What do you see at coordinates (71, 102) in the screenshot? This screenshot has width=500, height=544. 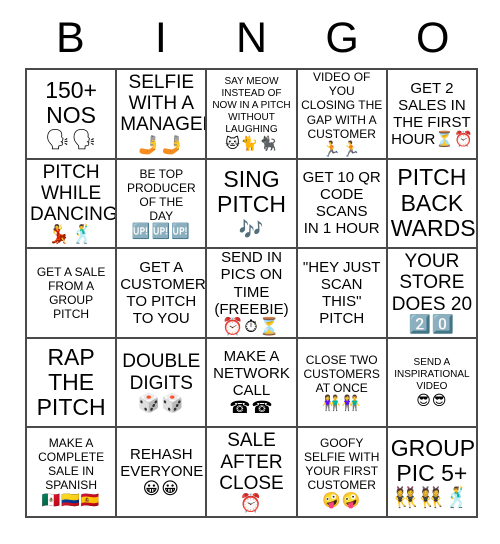 I see `bingo-cell-text: 150+ NOS` at bounding box center [71, 102].